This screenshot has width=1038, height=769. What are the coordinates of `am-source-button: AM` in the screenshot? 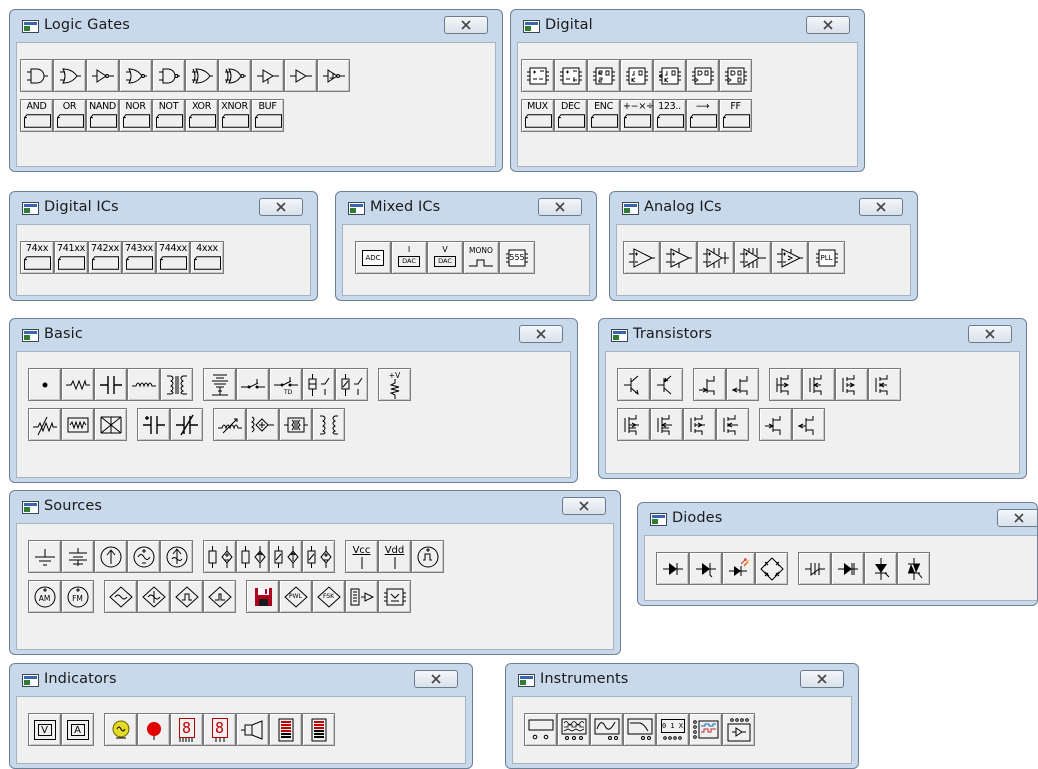 It's located at (44, 596).